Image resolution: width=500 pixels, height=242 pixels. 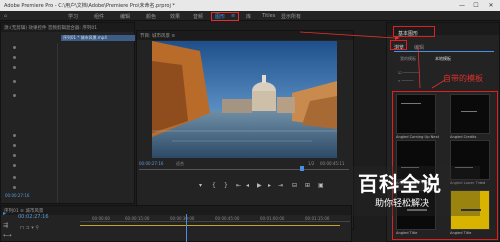 What do you see at coordinates (200, 185) in the screenshot?
I see `add-marker-icon: ▾` at bounding box center [200, 185].